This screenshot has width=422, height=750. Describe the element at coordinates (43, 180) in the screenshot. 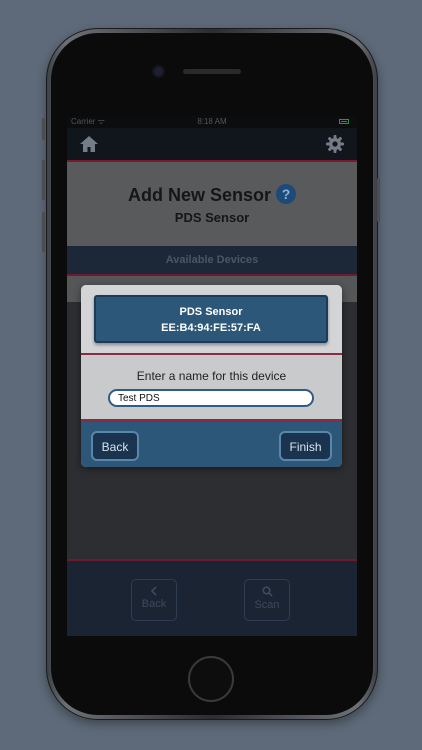

I see `volume-up-button` at that location.